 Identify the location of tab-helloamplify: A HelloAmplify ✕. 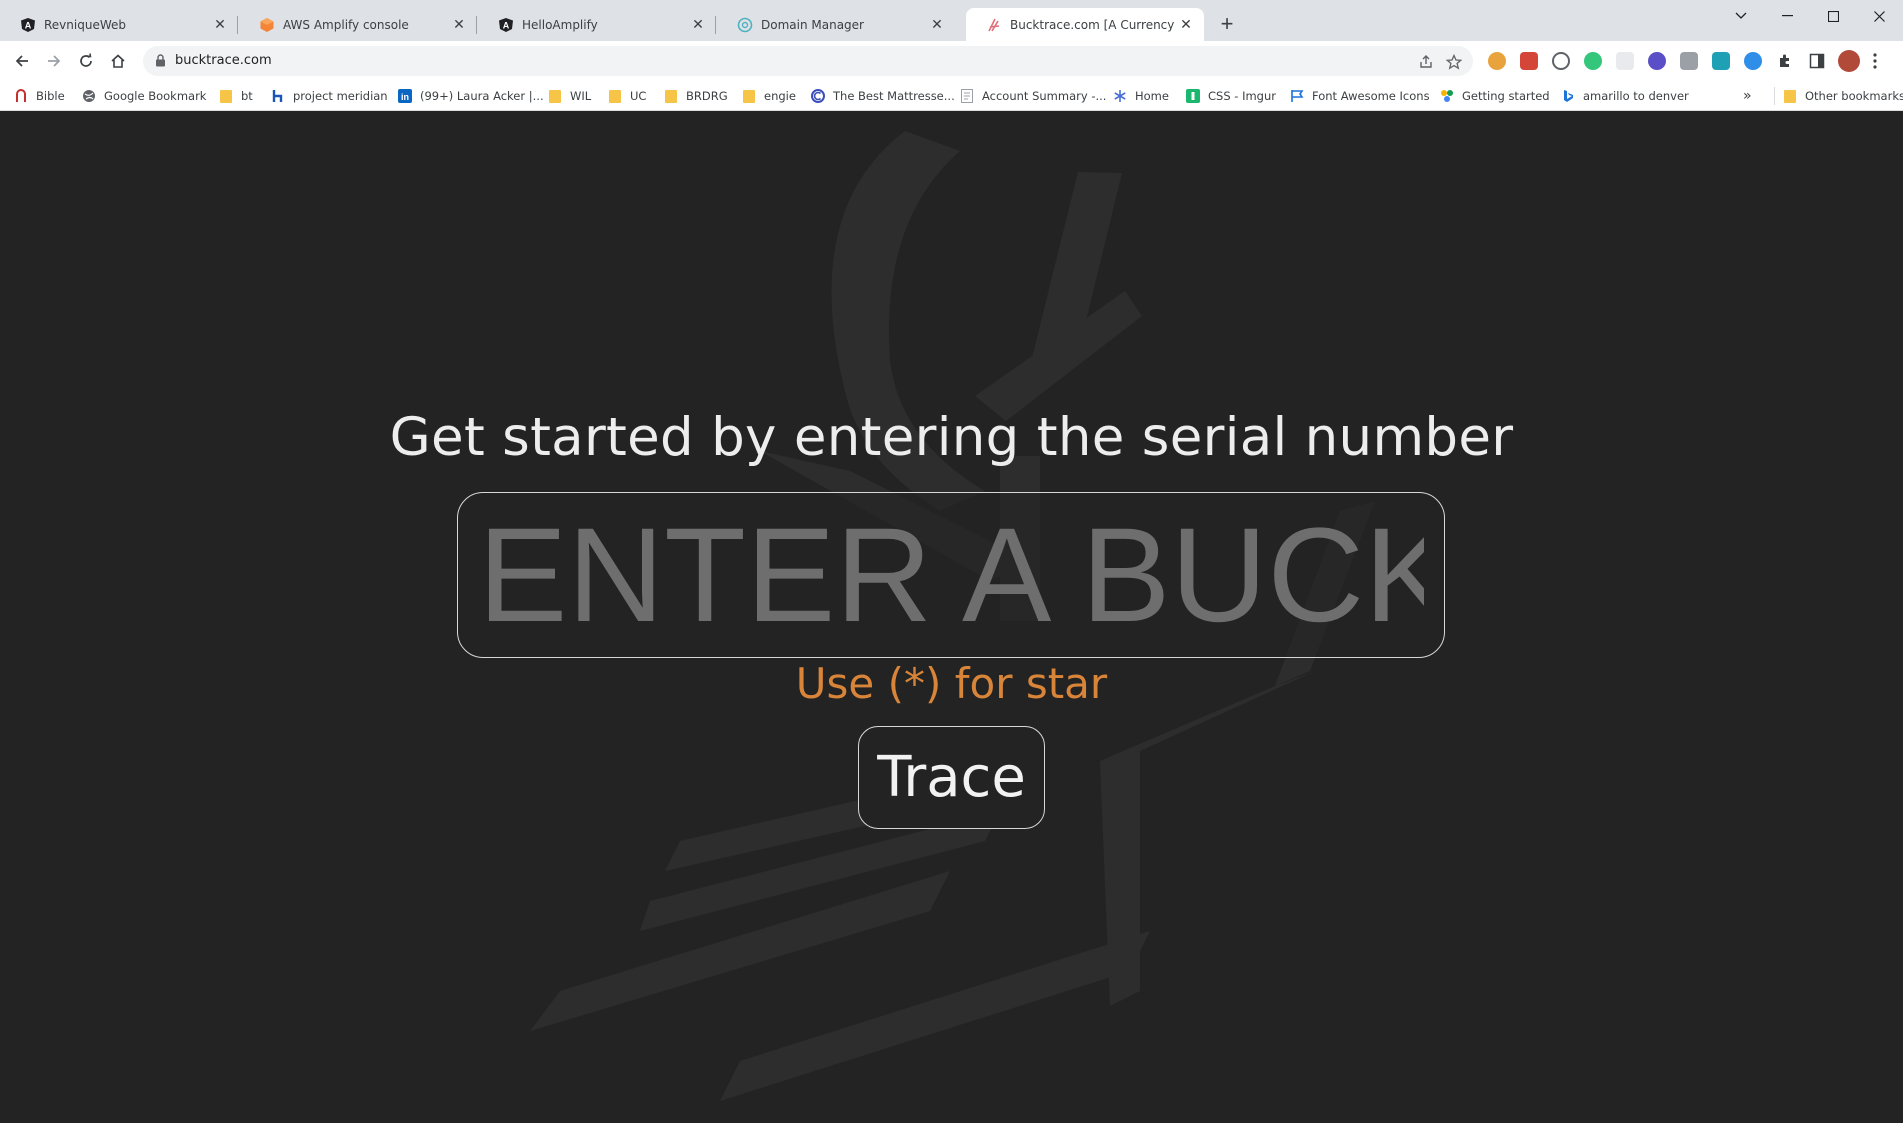
(597, 24).